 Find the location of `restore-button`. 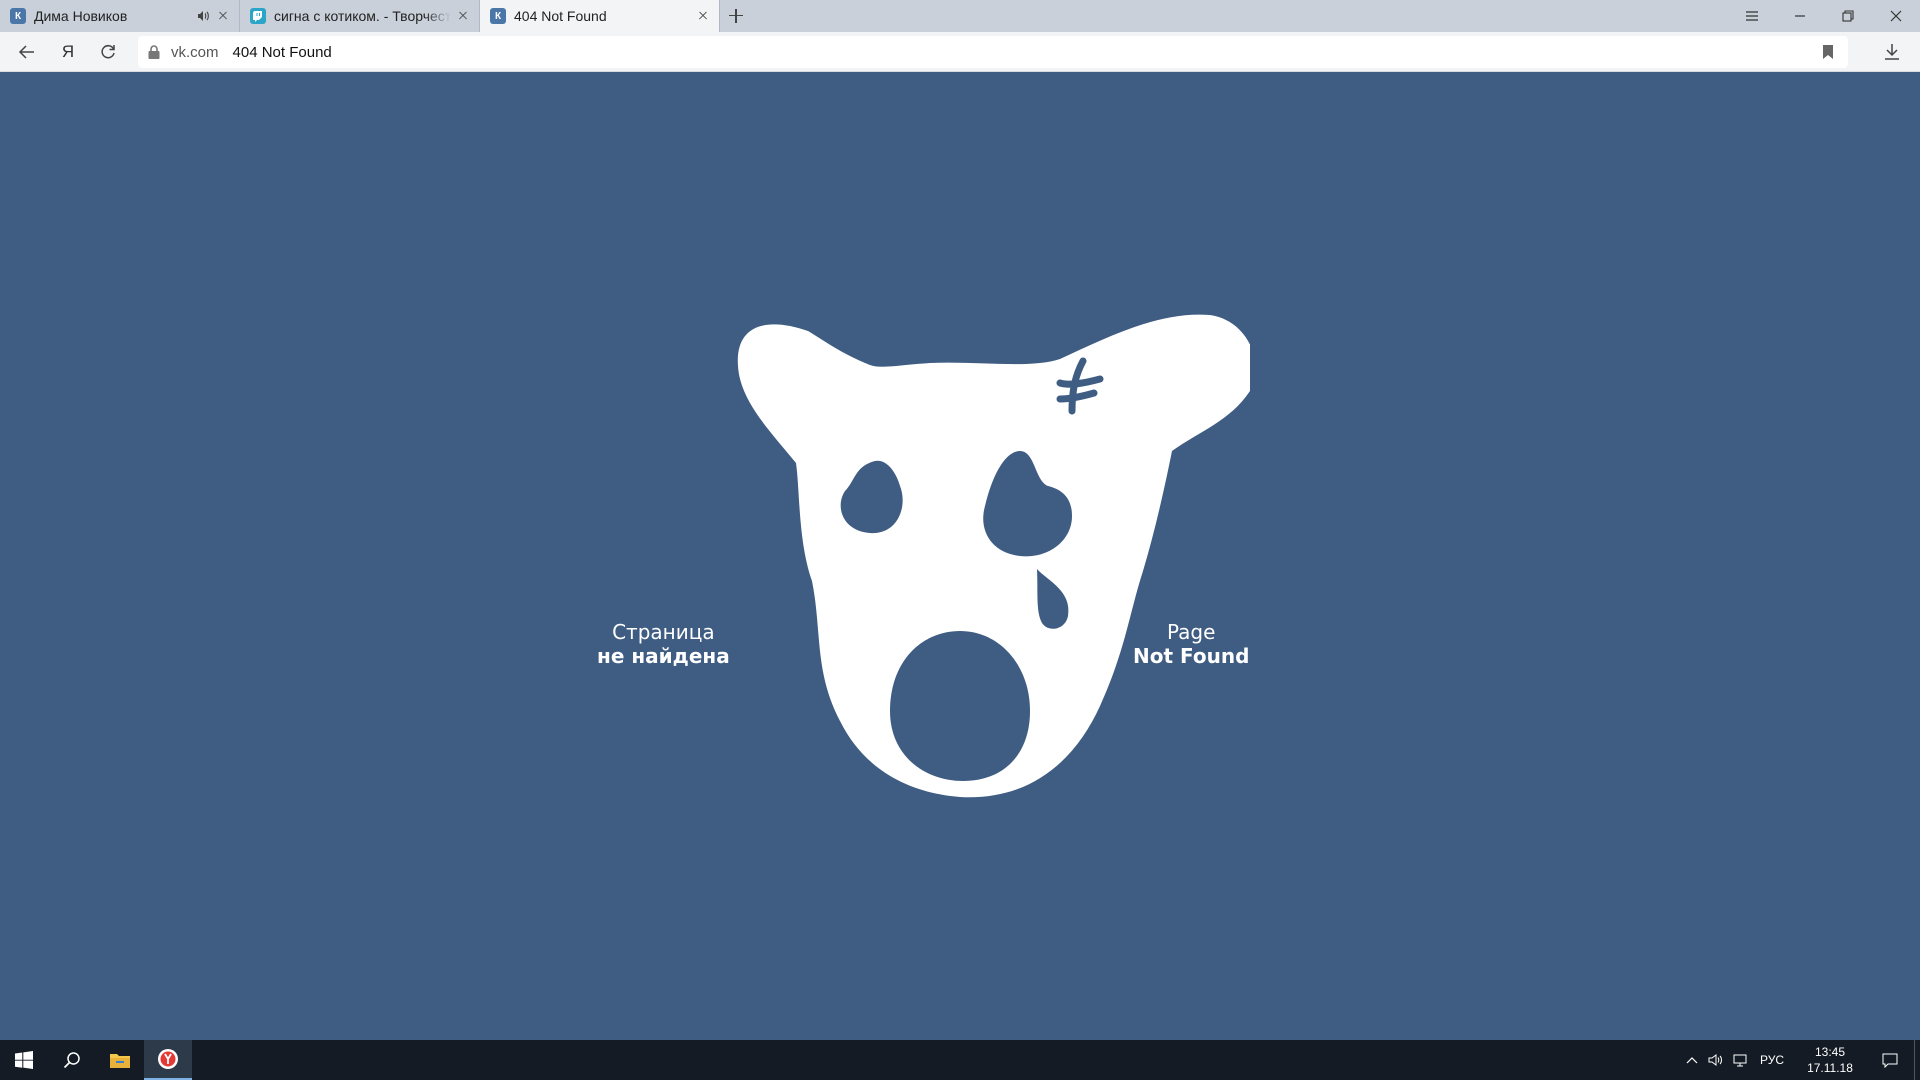

restore-button is located at coordinates (1848, 16).